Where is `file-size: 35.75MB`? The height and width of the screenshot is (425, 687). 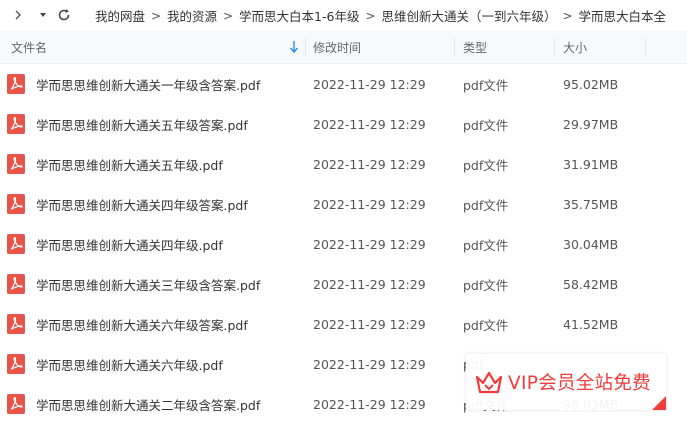 file-size: 35.75MB is located at coordinates (591, 204).